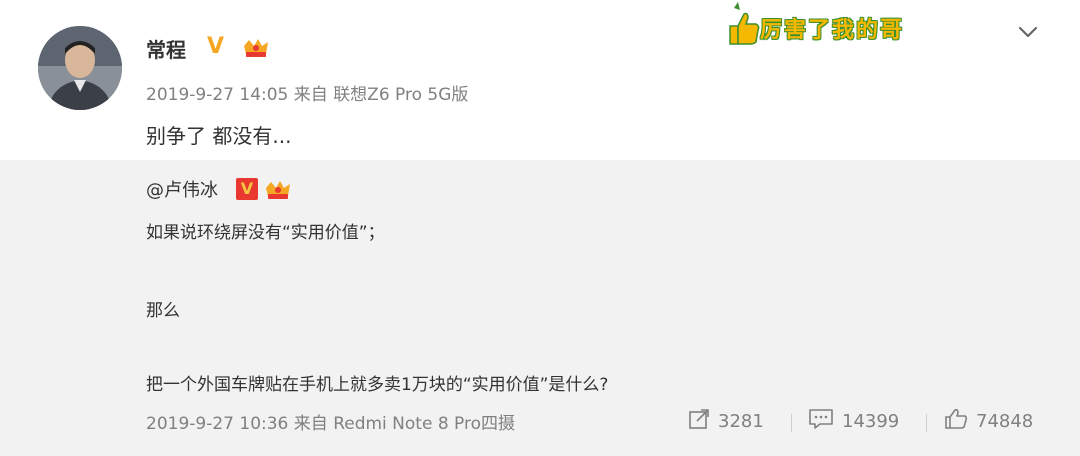 This screenshot has height=456, width=1080. What do you see at coordinates (540, 421) in the screenshot?
I see `quoted-actions: 3281 14399 74848` at bounding box center [540, 421].